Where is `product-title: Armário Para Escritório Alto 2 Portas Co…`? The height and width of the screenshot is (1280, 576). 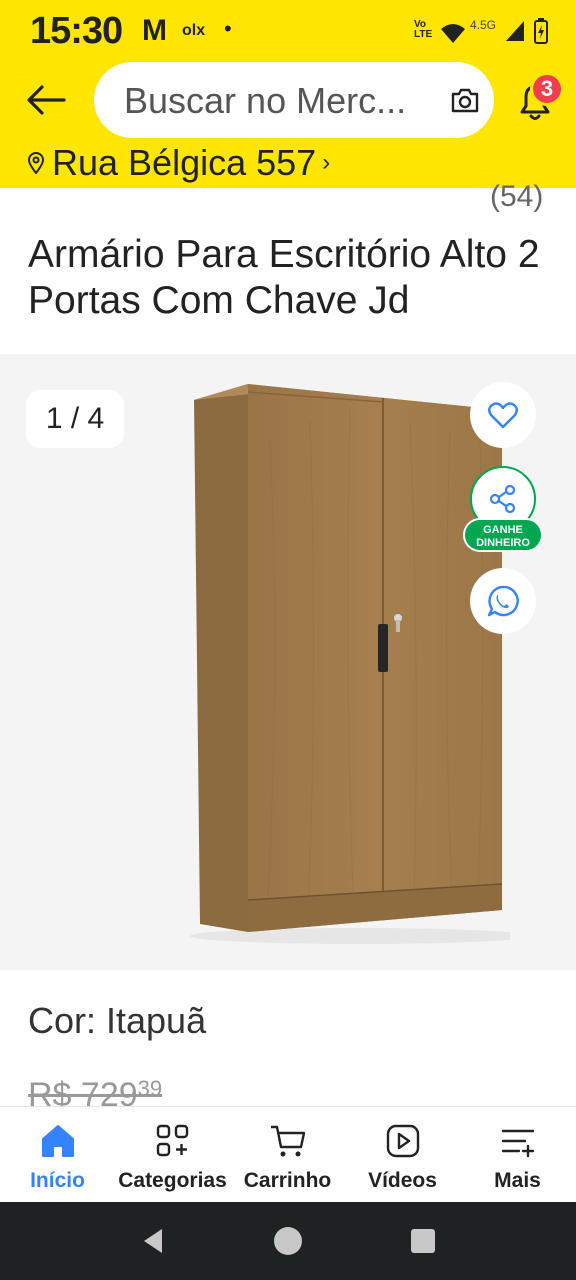 product-title: Armário Para Escritório Alto 2 Portas Co… is located at coordinates (284, 277).